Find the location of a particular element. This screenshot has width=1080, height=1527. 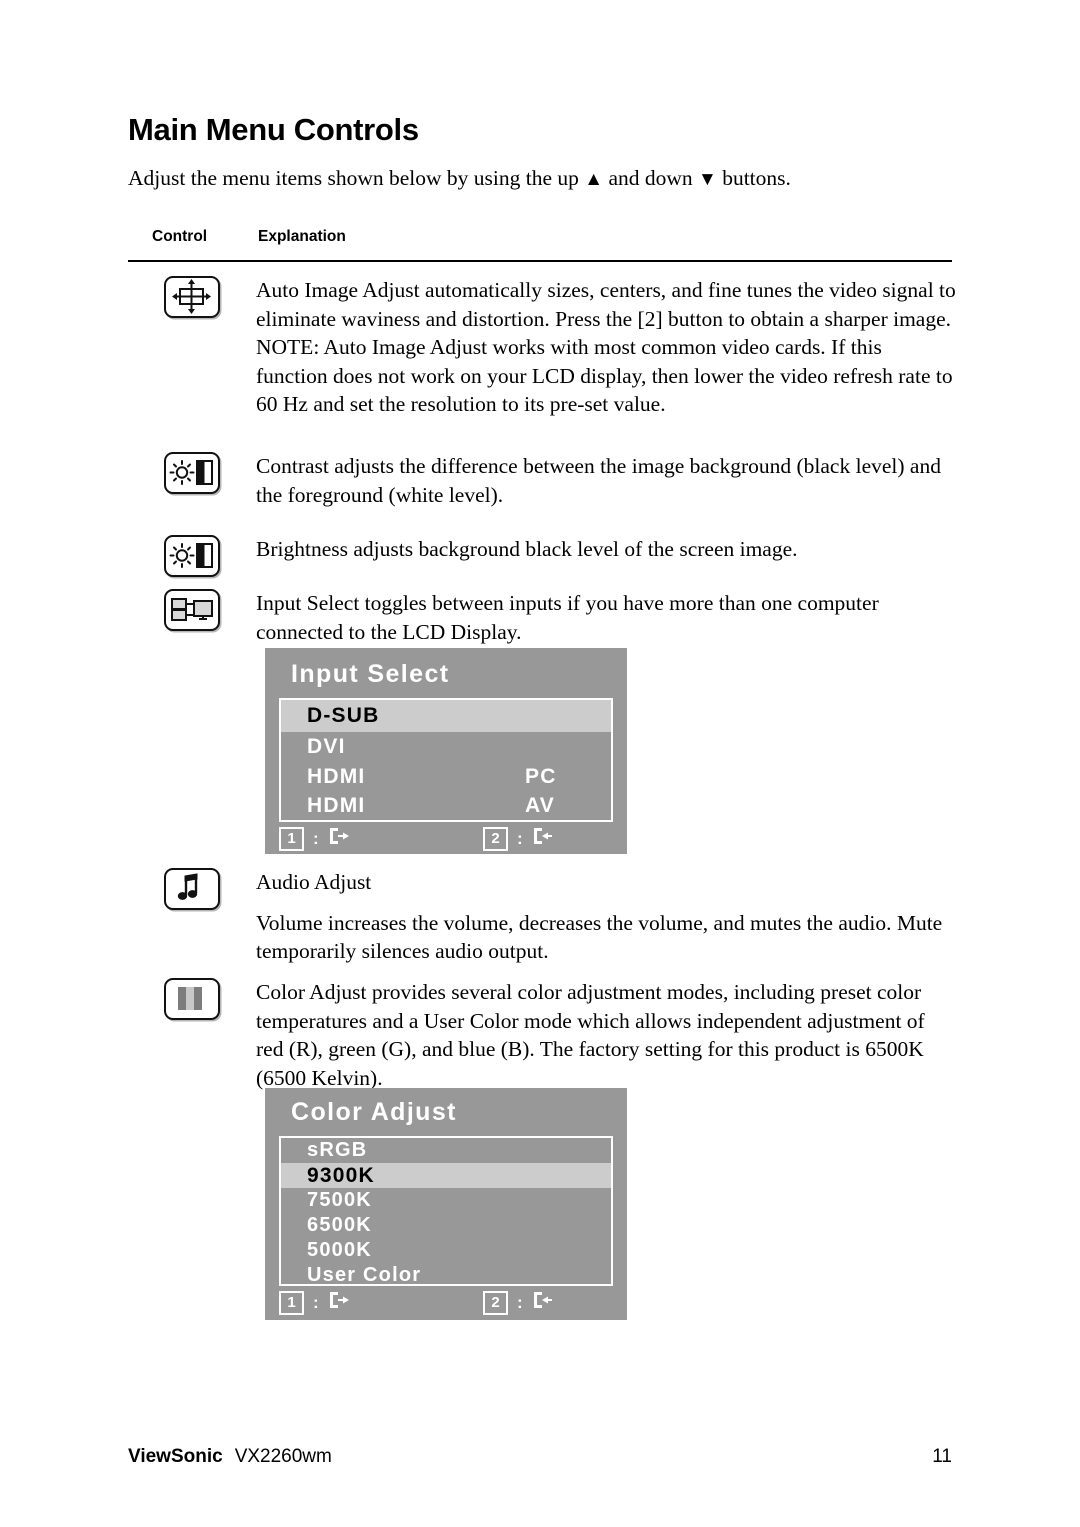

footer-brand: ViewSonic is located at coordinates (175, 1456).